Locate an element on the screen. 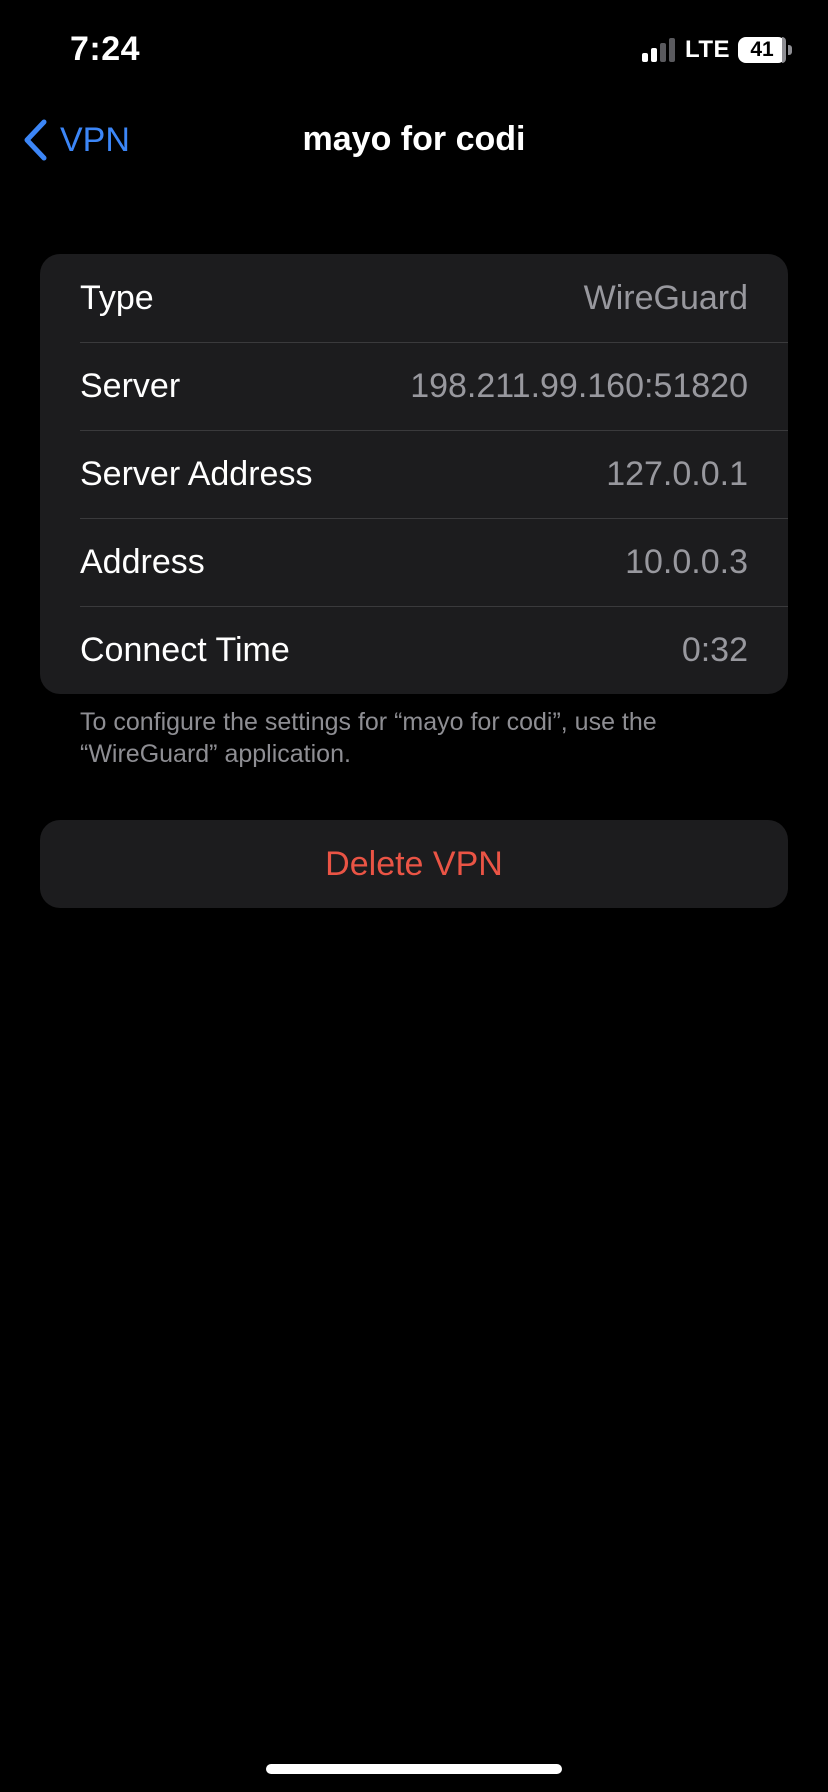  detail-label: Server is located at coordinates (130, 385).